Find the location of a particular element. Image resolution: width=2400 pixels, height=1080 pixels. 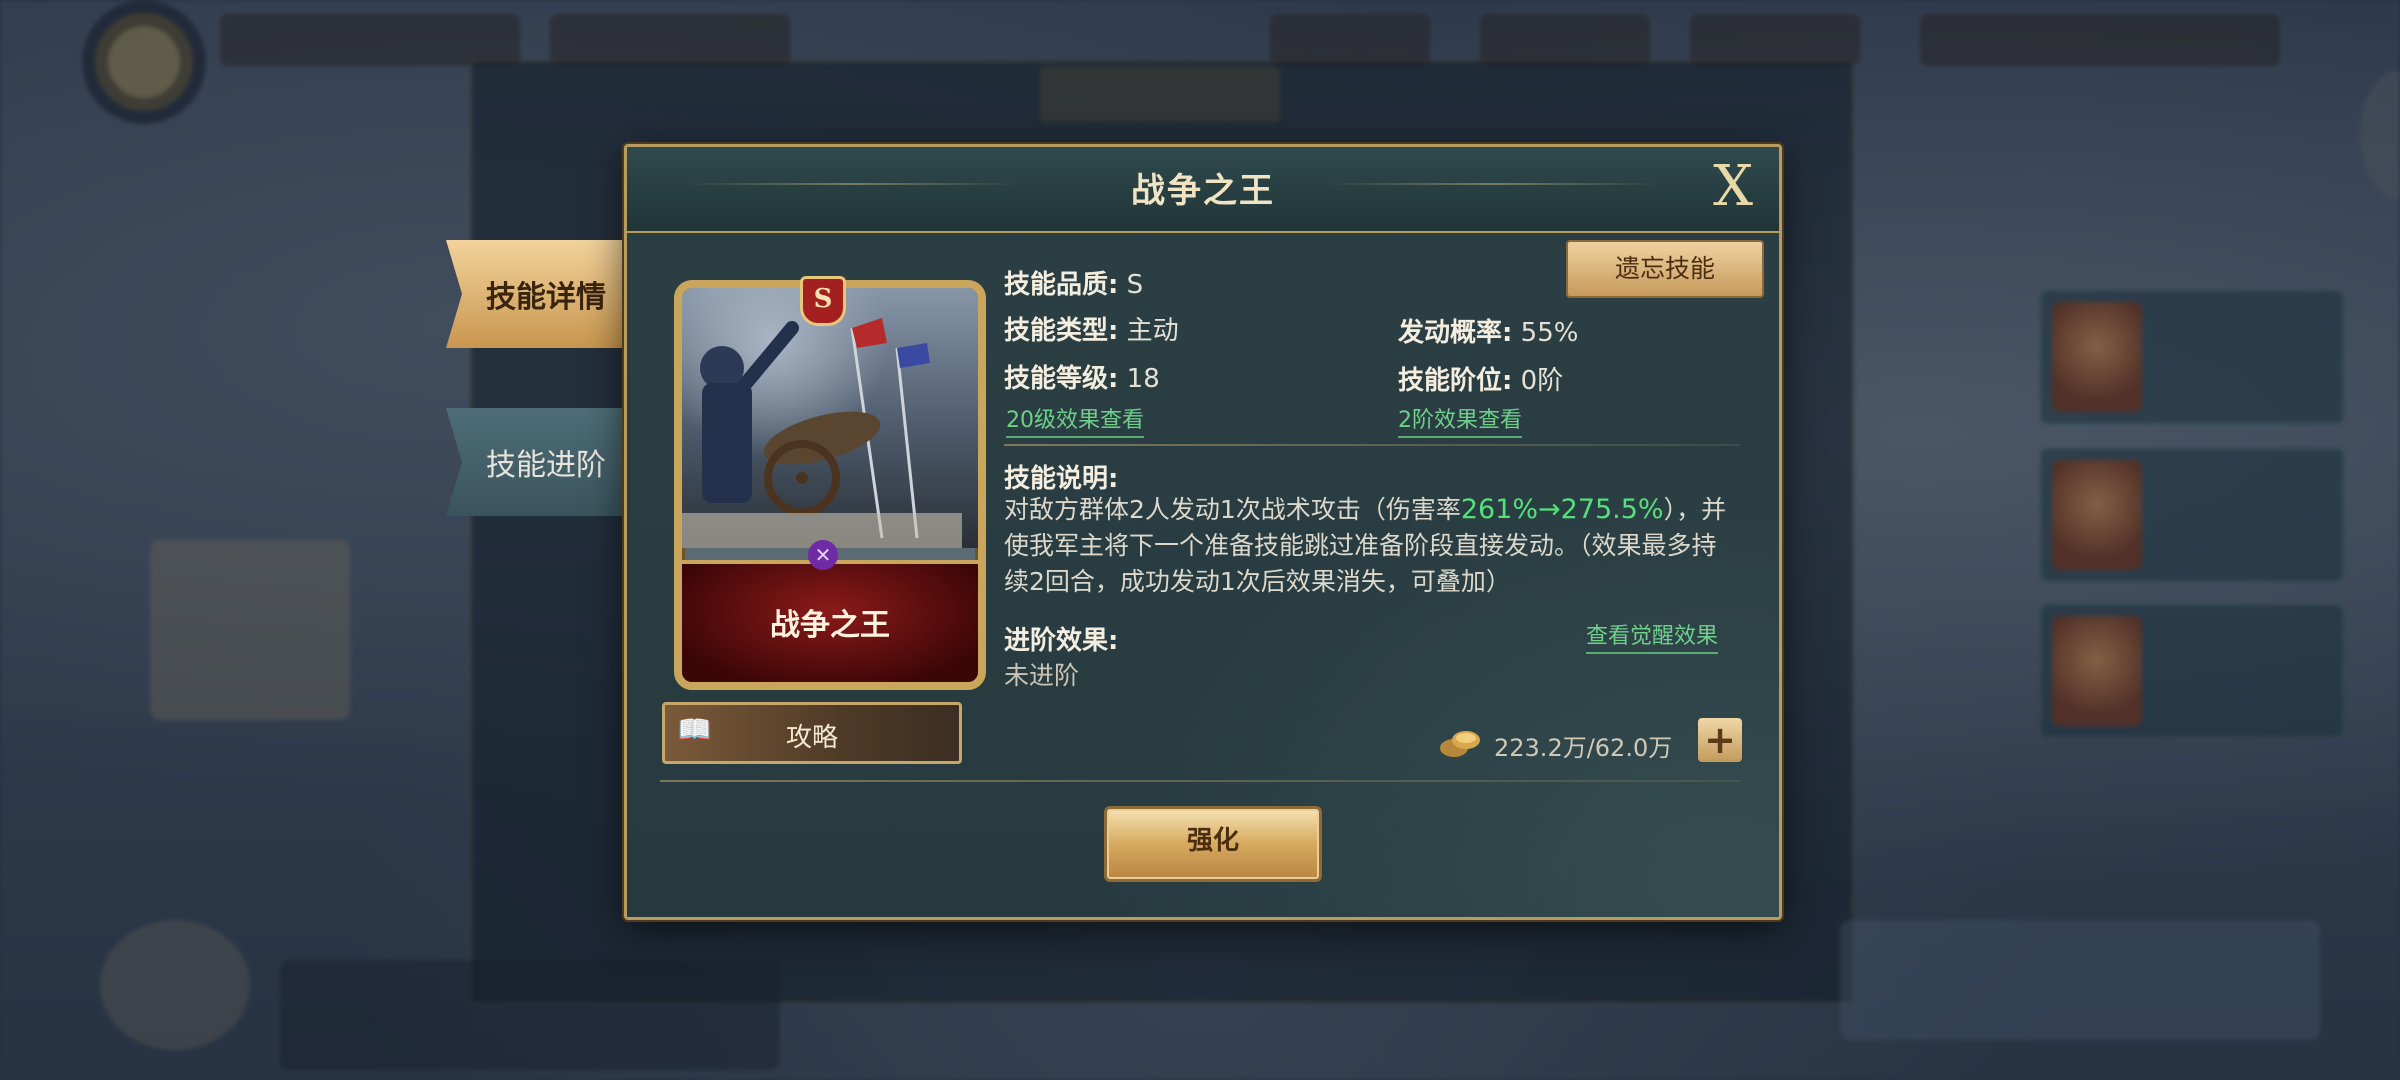

guide-button-label: 攻略 is located at coordinates (811, 738).